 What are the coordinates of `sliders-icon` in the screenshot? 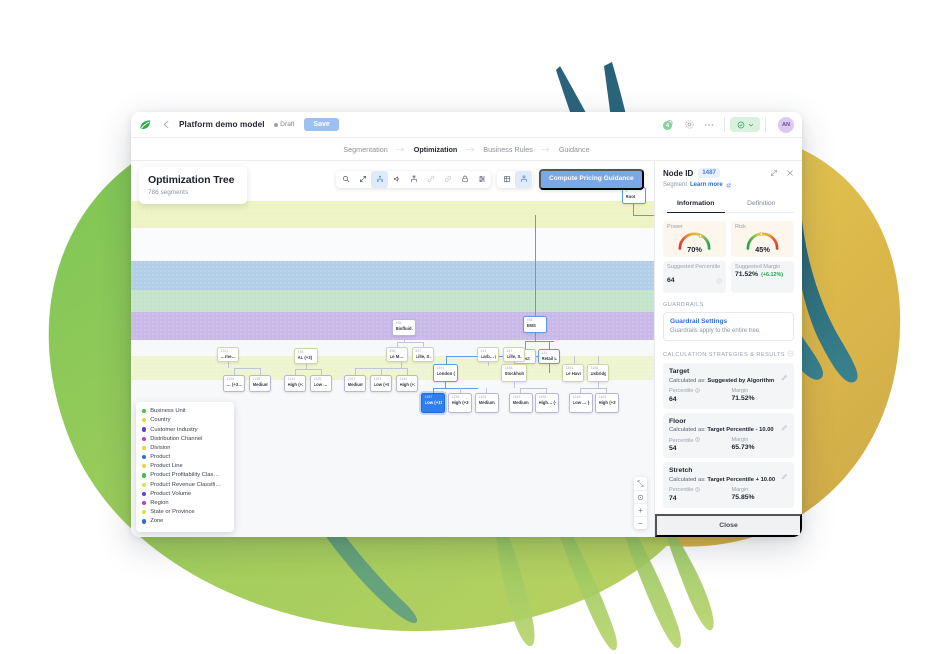 It's located at (481, 179).